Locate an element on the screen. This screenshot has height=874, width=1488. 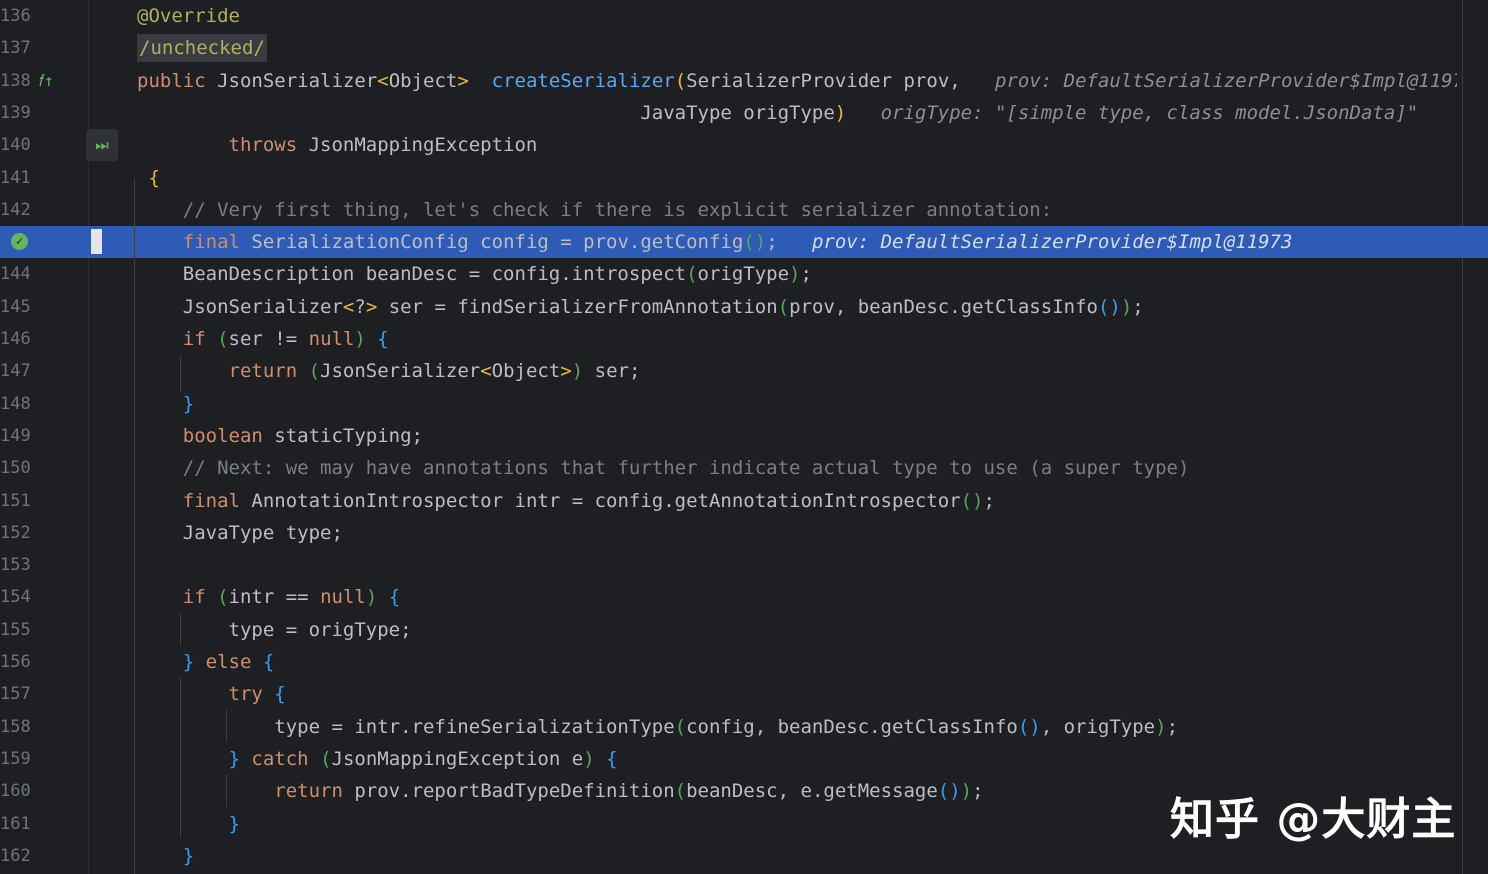
code-text: if (intr == null) { is located at coordinates (268, 597).